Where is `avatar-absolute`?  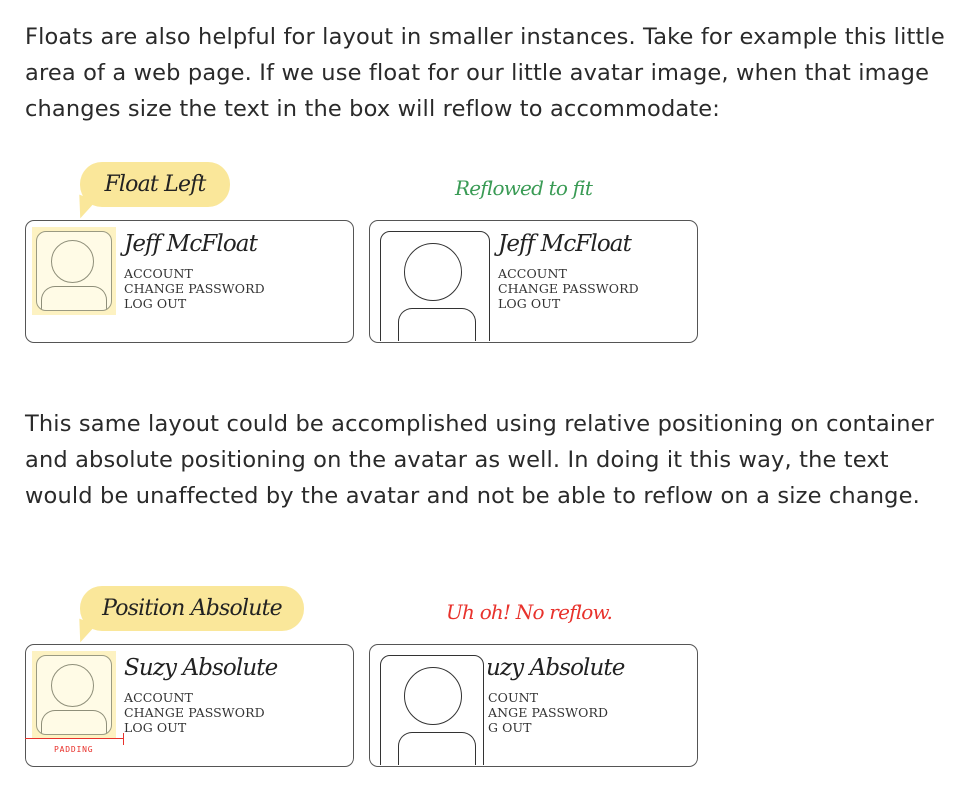
avatar-absolute is located at coordinates (74, 695).